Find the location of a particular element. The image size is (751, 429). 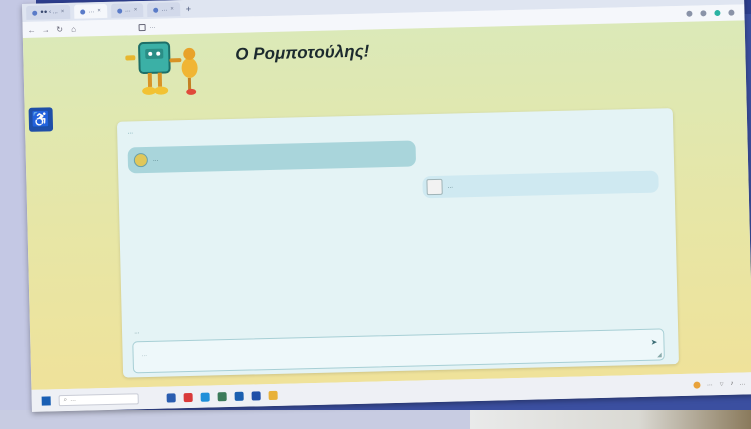

window-controls: — □ ✕ is located at coordinates (714, 0).